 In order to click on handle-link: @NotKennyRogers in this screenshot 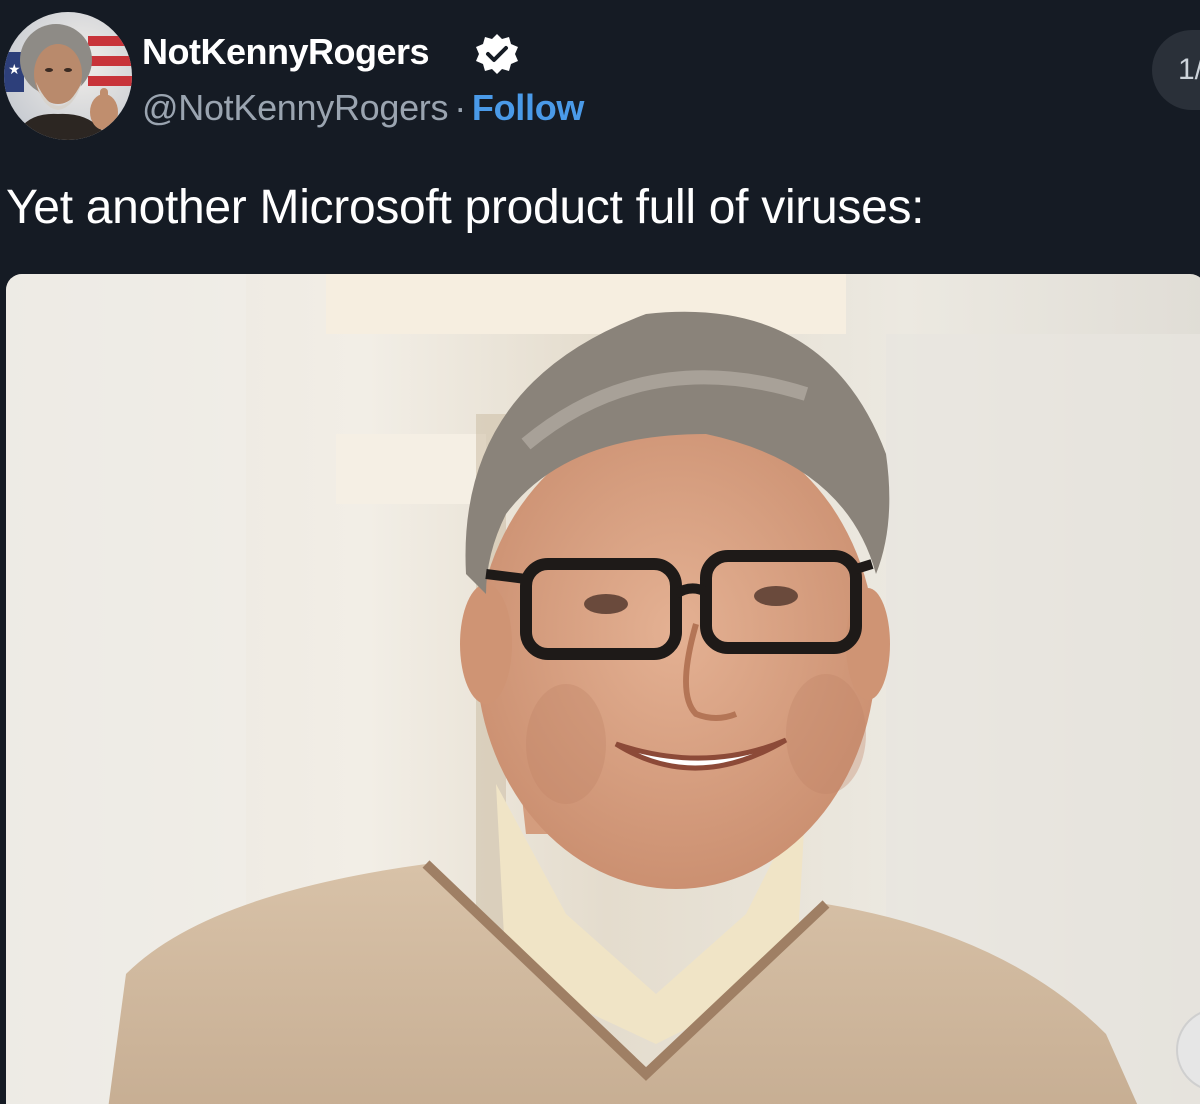, I will do `click(295, 107)`.